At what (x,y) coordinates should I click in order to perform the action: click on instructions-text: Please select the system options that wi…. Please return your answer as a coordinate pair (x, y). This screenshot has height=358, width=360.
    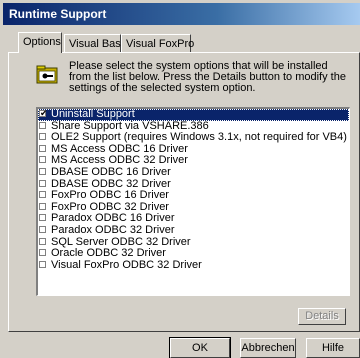
    Looking at the image, I should click on (207, 77).